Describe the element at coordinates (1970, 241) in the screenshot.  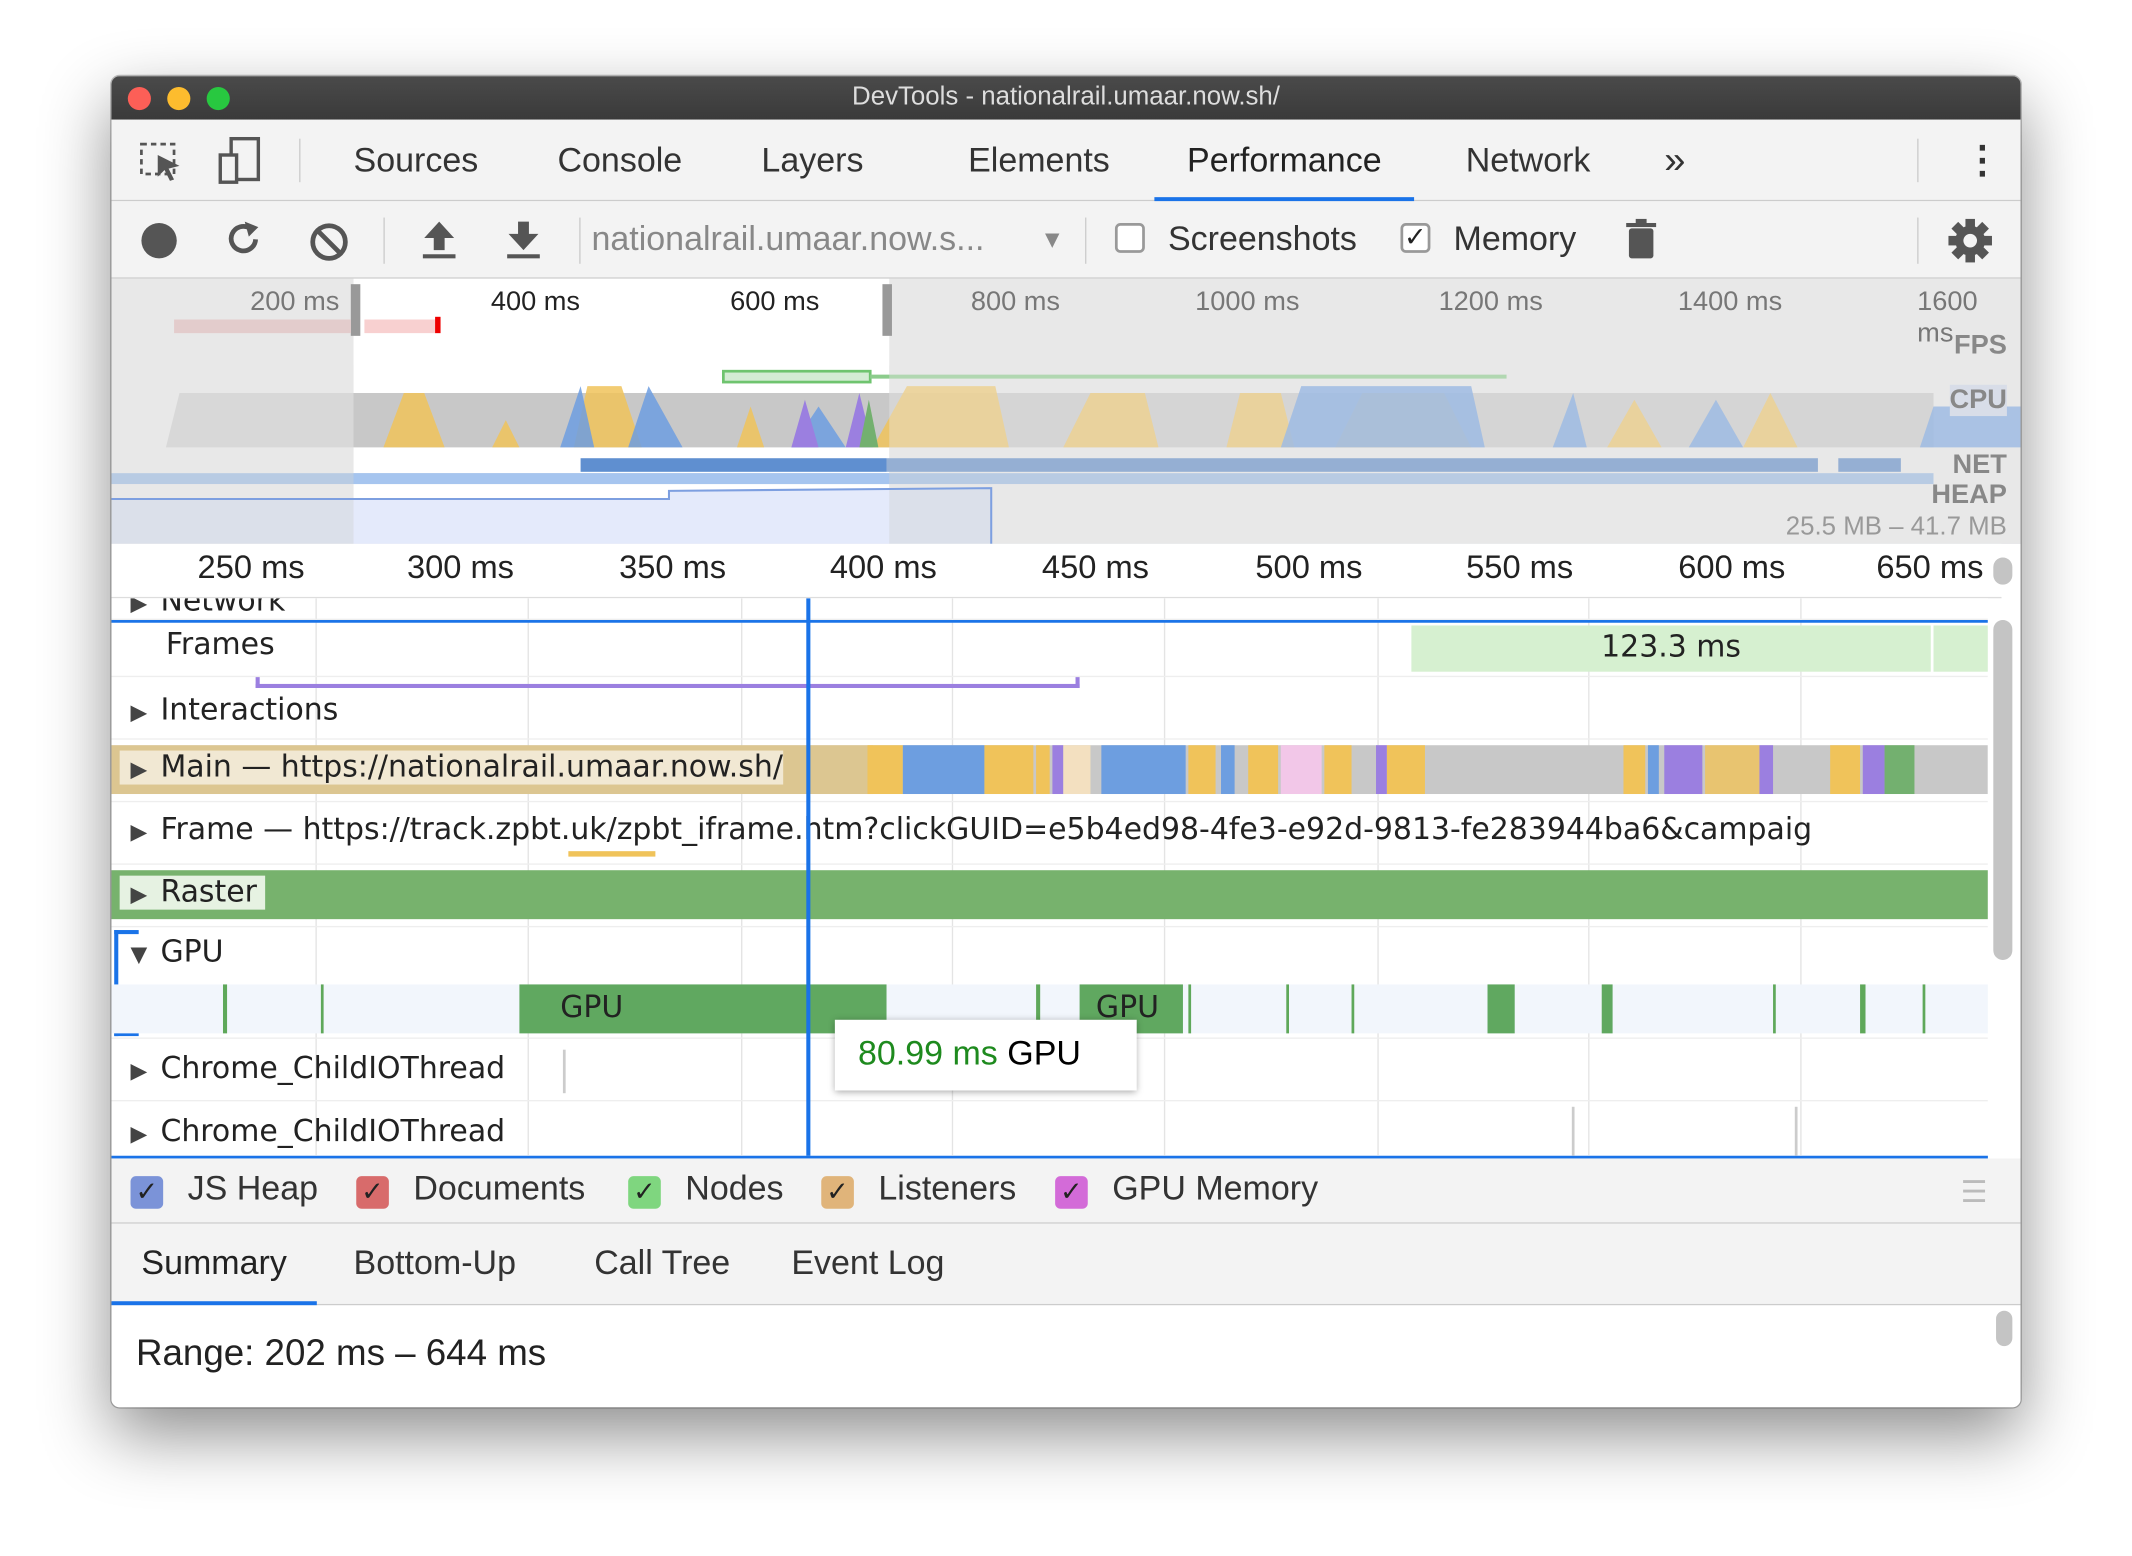
I see `settings-gear-icon` at that location.